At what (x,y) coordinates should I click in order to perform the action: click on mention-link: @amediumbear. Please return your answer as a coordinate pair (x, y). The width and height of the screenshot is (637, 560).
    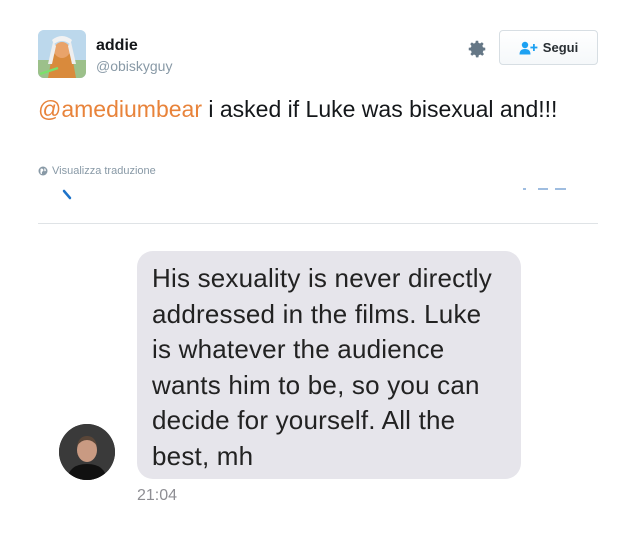
    Looking at the image, I should click on (120, 109).